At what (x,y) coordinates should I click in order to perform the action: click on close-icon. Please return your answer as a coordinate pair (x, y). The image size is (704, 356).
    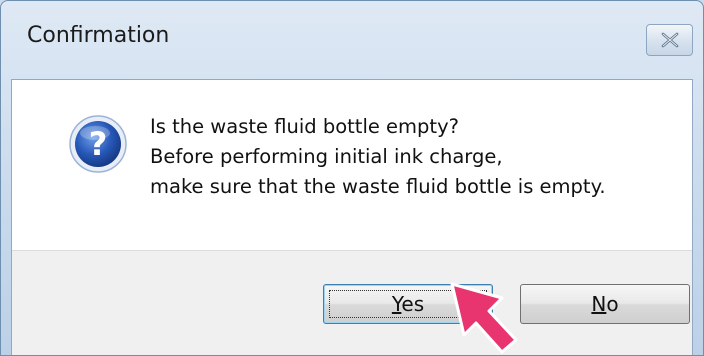
    Looking at the image, I should click on (670, 40).